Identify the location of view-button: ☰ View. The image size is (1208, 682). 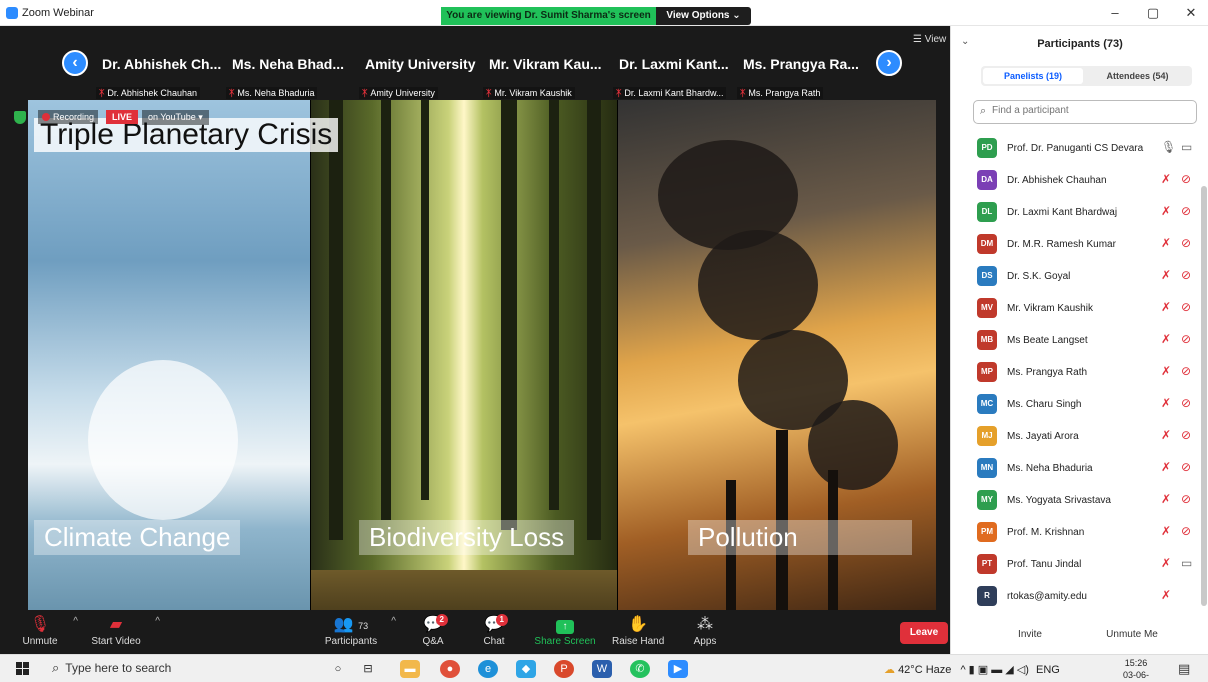
(929, 39).